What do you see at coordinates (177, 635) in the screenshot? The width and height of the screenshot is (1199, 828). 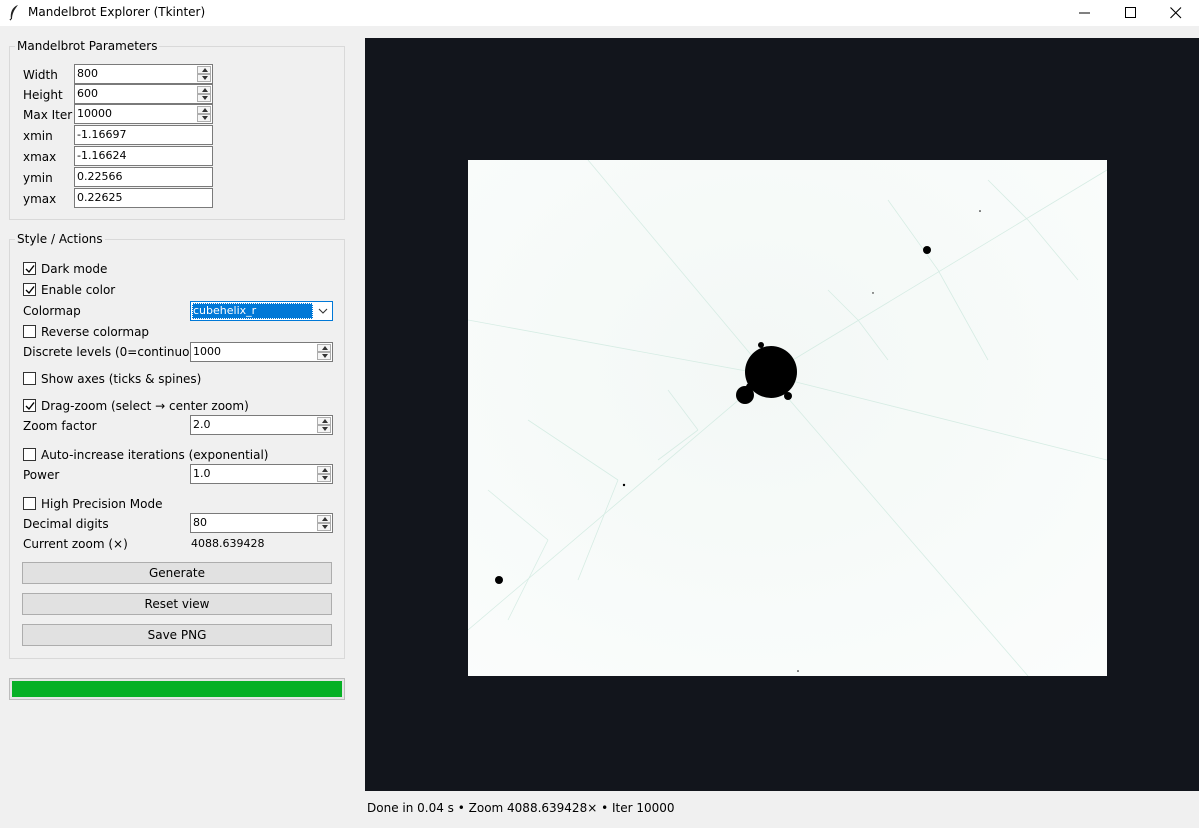 I see `save-png-button: Save PNG` at bounding box center [177, 635].